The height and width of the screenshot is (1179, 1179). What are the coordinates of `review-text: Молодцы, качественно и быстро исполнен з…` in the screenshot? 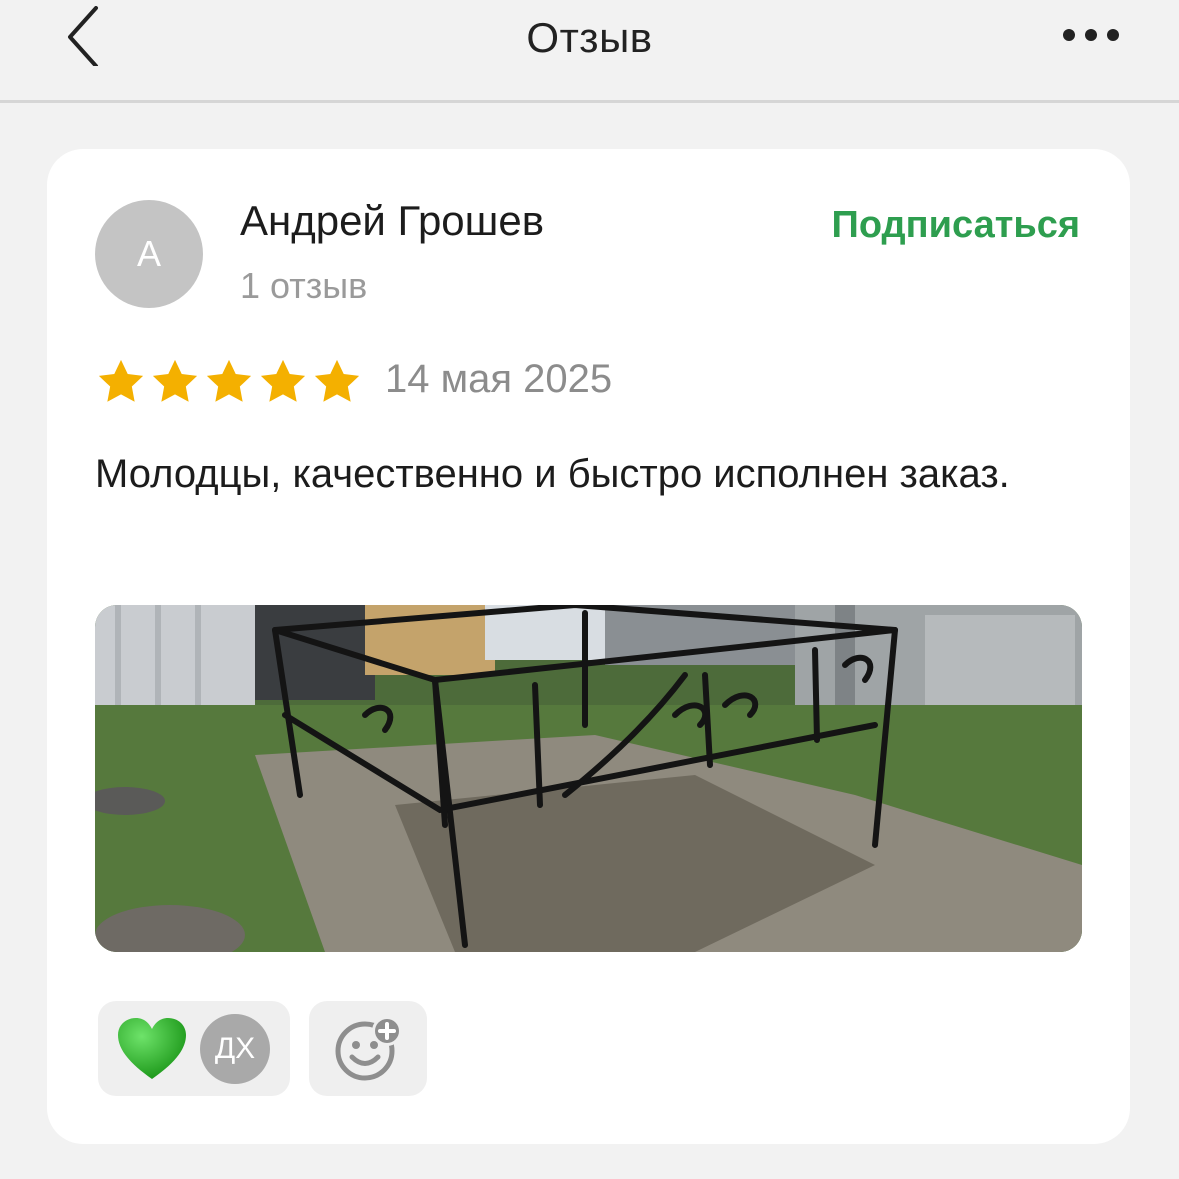 It's located at (552, 474).